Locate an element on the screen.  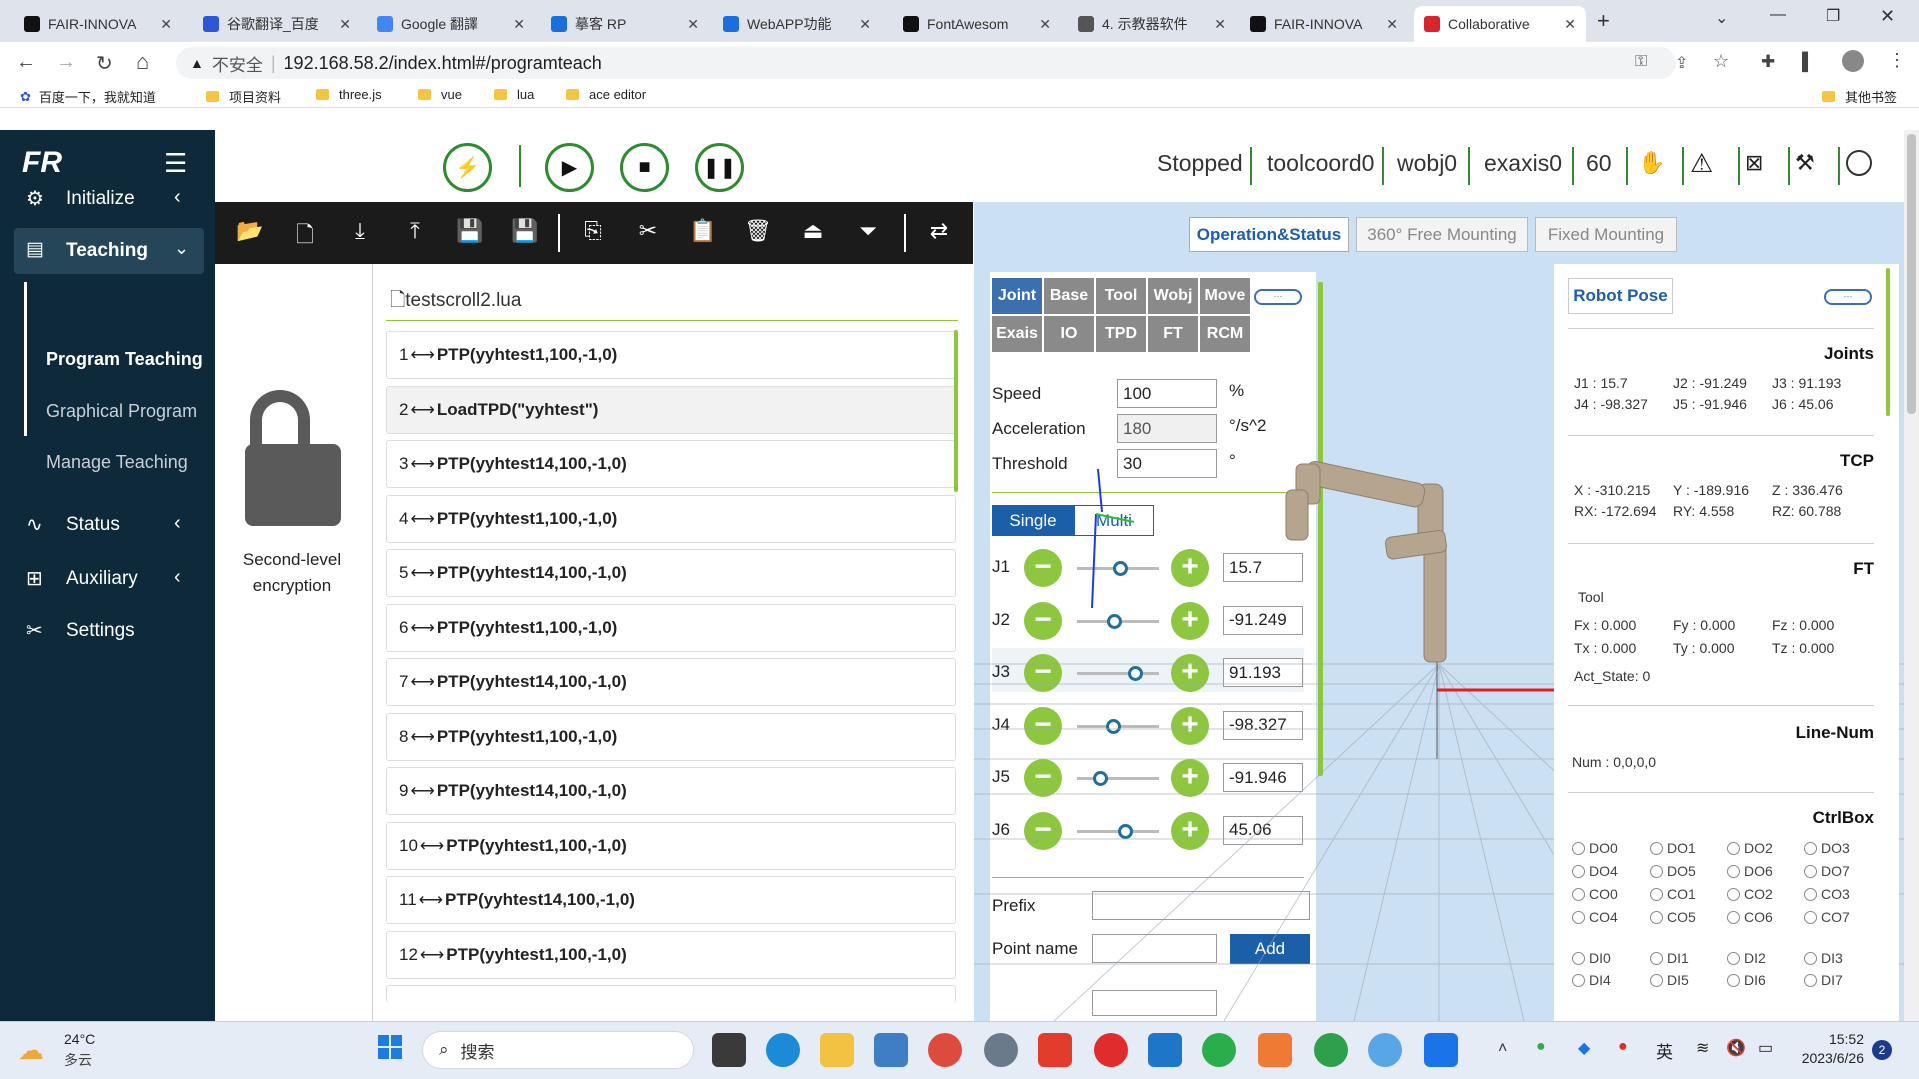
upload-icon: ⤒ is located at coordinates (415, 231).